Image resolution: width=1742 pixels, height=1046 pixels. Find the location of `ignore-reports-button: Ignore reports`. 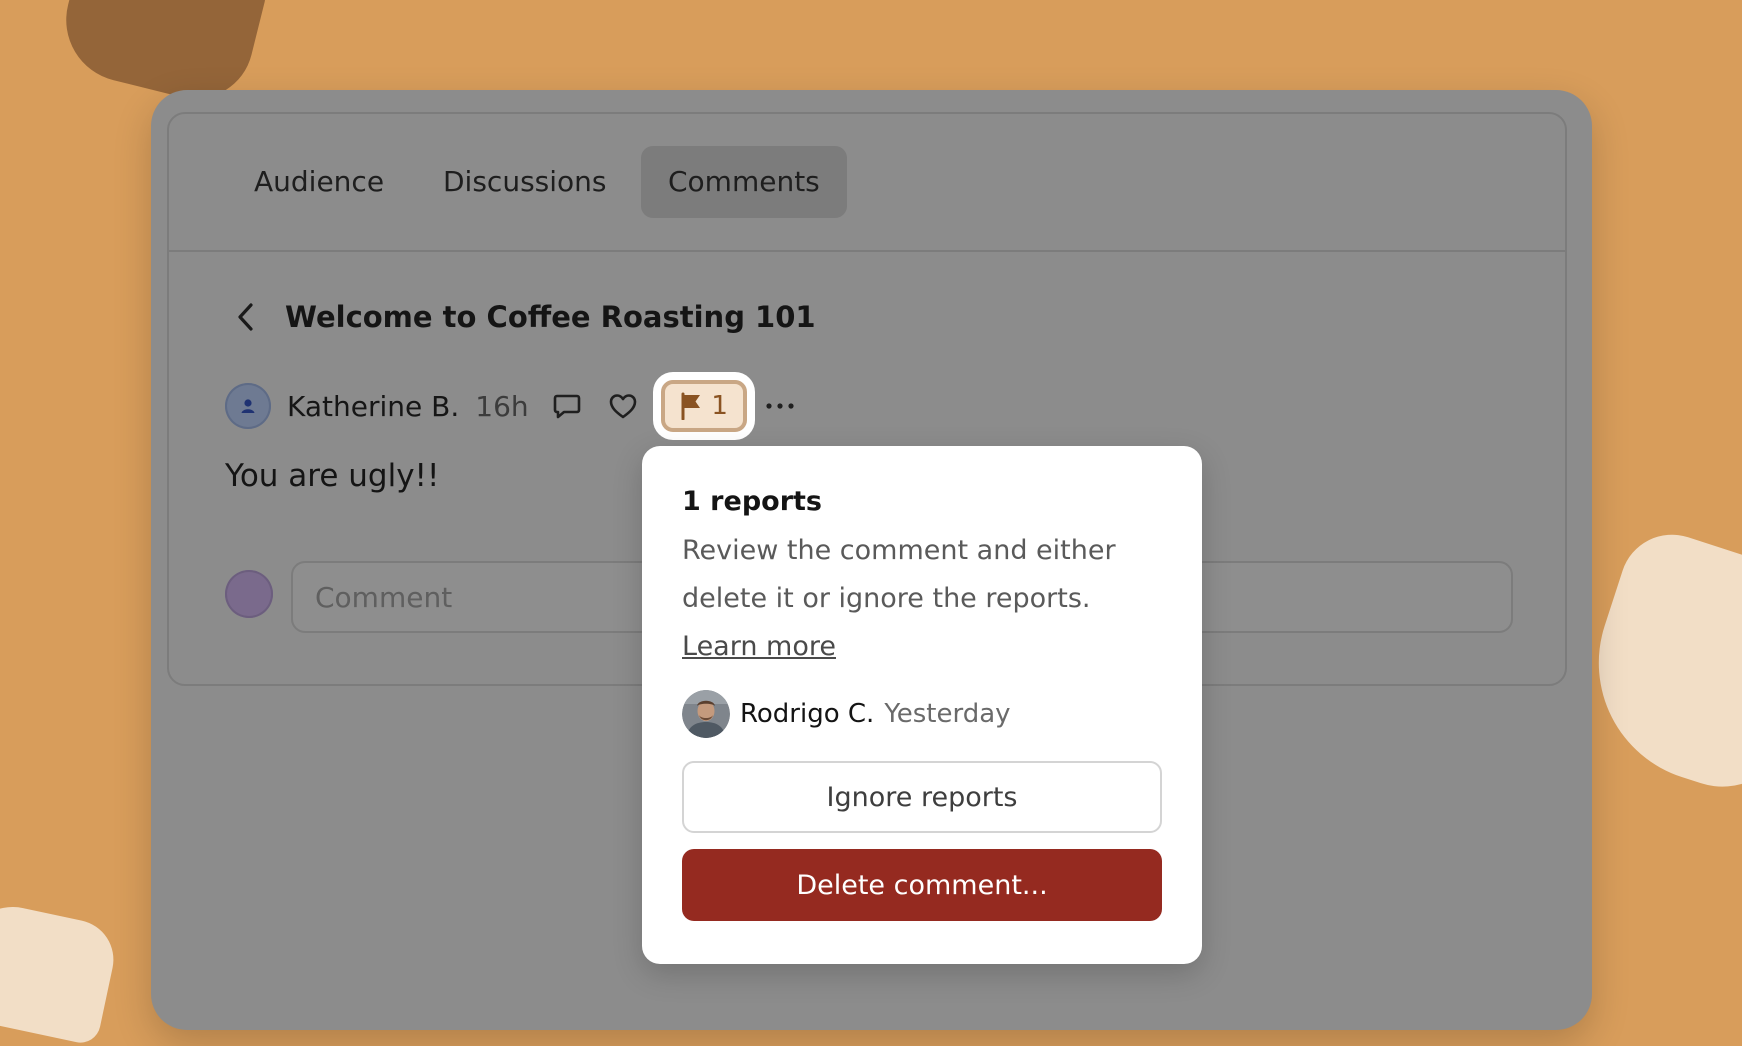

ignore-reports-button: Ignore reports is located at coordinates (922, 797).